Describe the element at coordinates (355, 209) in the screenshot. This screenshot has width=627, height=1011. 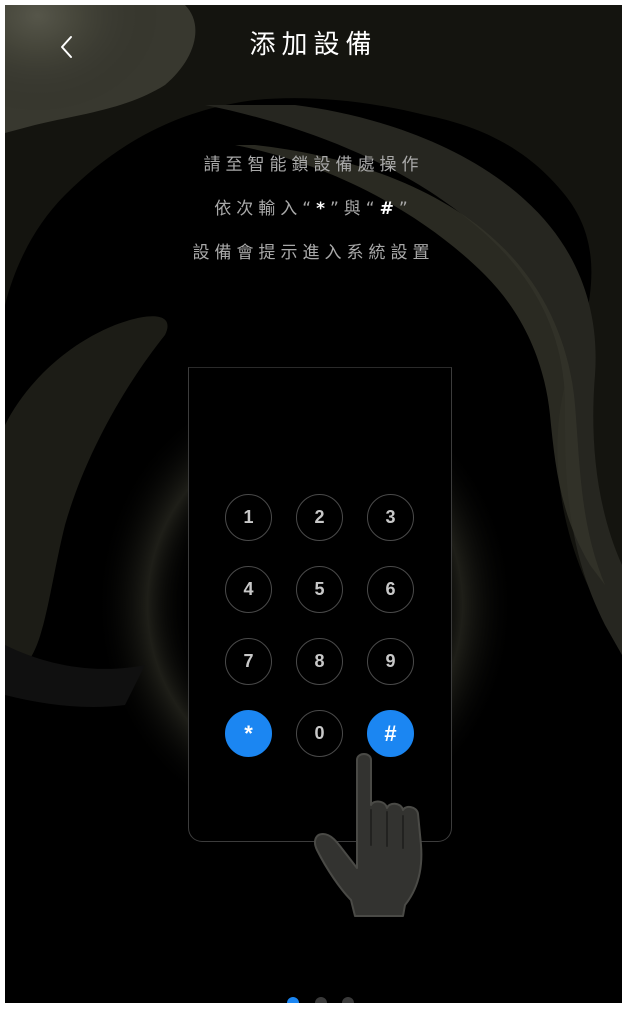
I see `instruction-line-2-middle: ”與“` at that location.